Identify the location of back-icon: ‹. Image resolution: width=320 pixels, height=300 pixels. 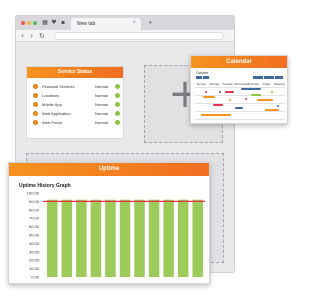
(22, 35).